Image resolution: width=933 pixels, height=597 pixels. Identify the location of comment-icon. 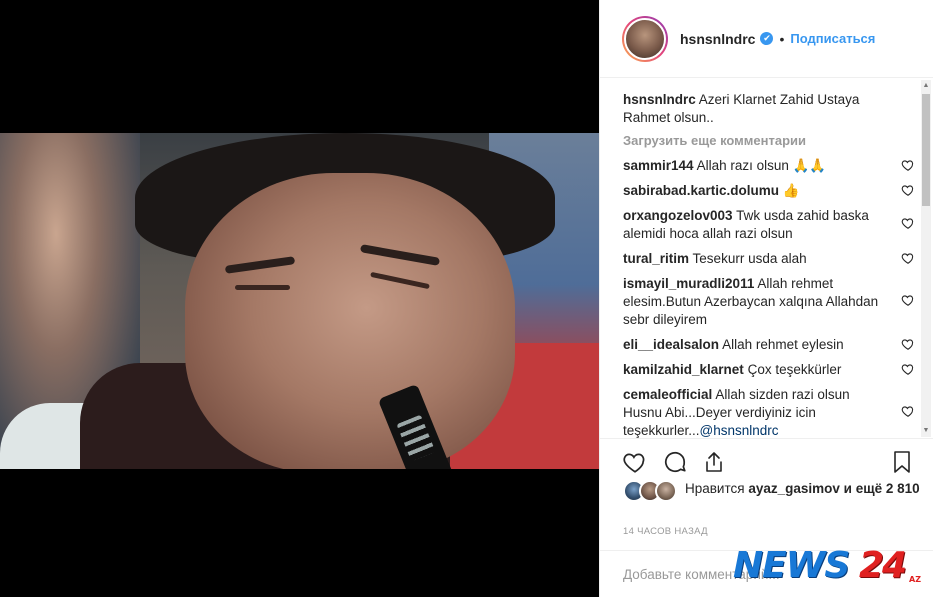
(675, 461).